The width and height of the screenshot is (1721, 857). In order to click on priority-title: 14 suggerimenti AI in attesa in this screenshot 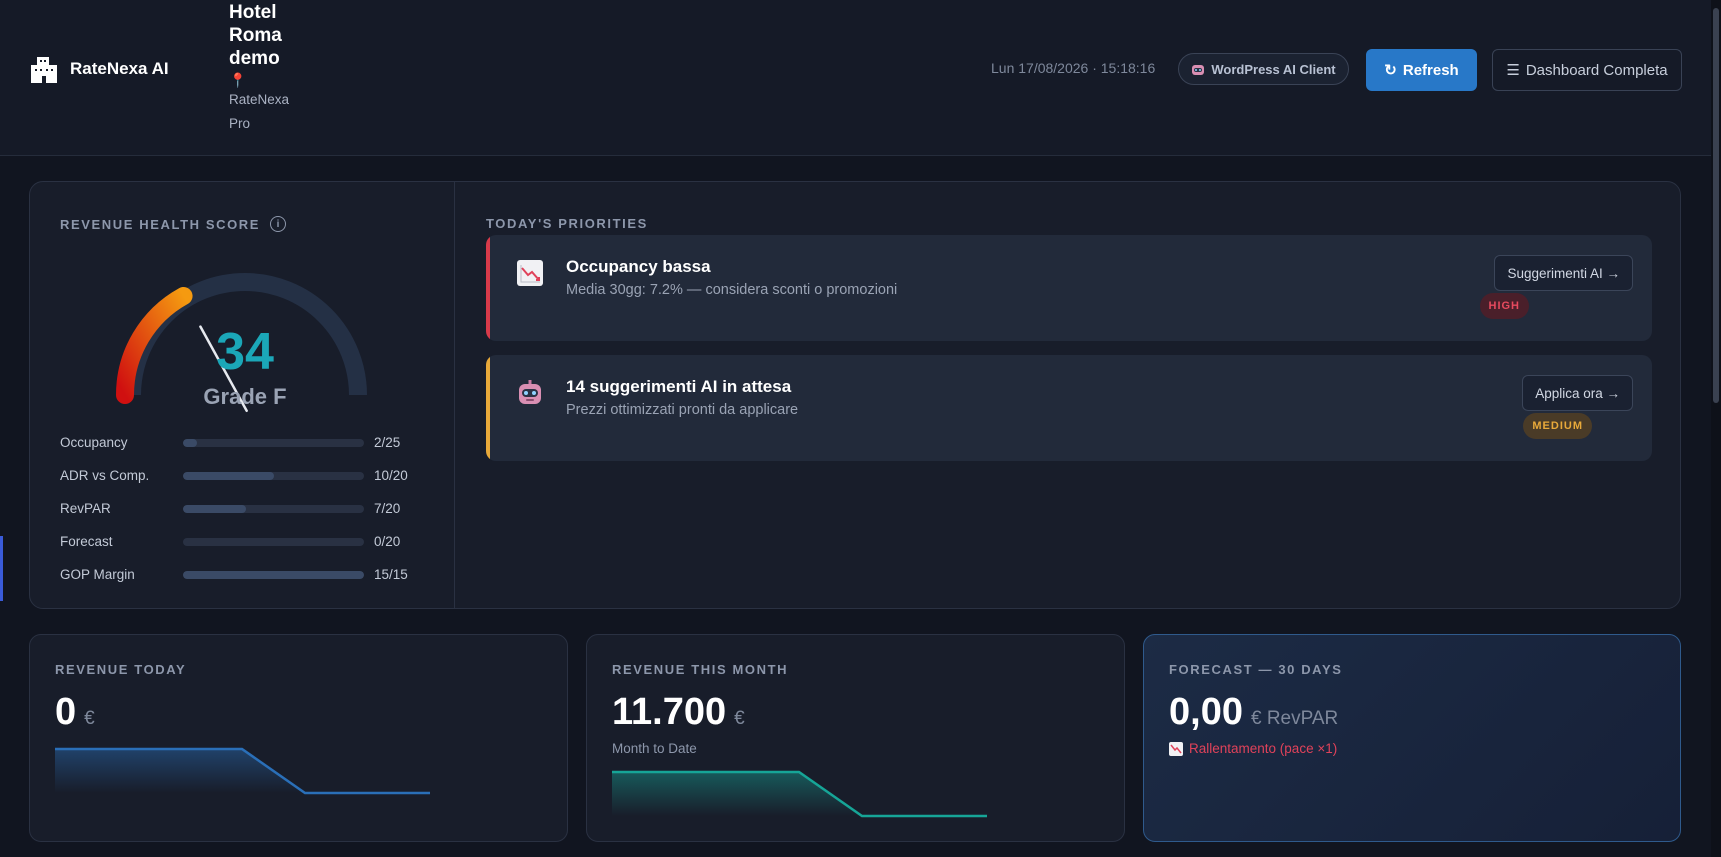, I will do `click(679, 386)`.